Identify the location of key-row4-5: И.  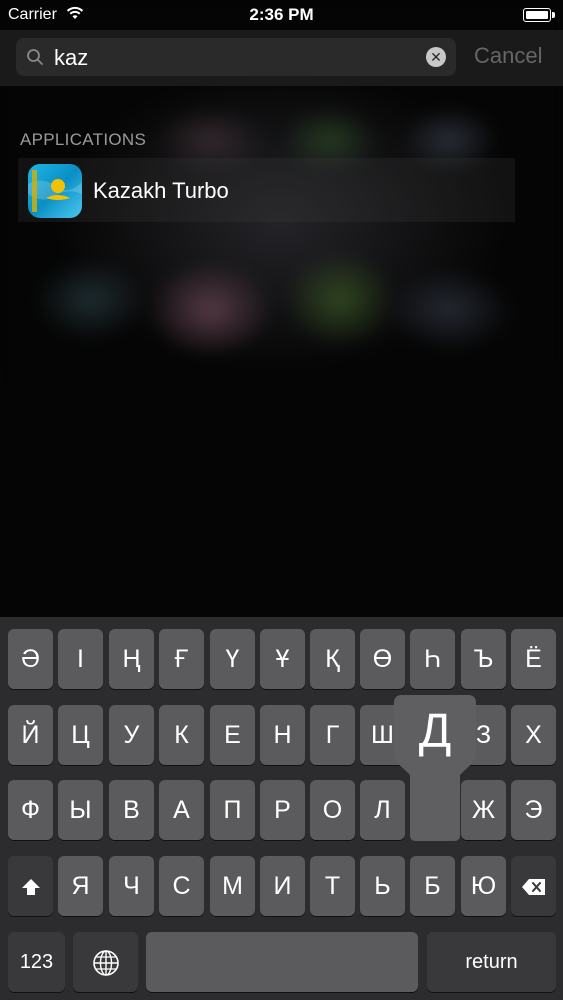
(282, 886).